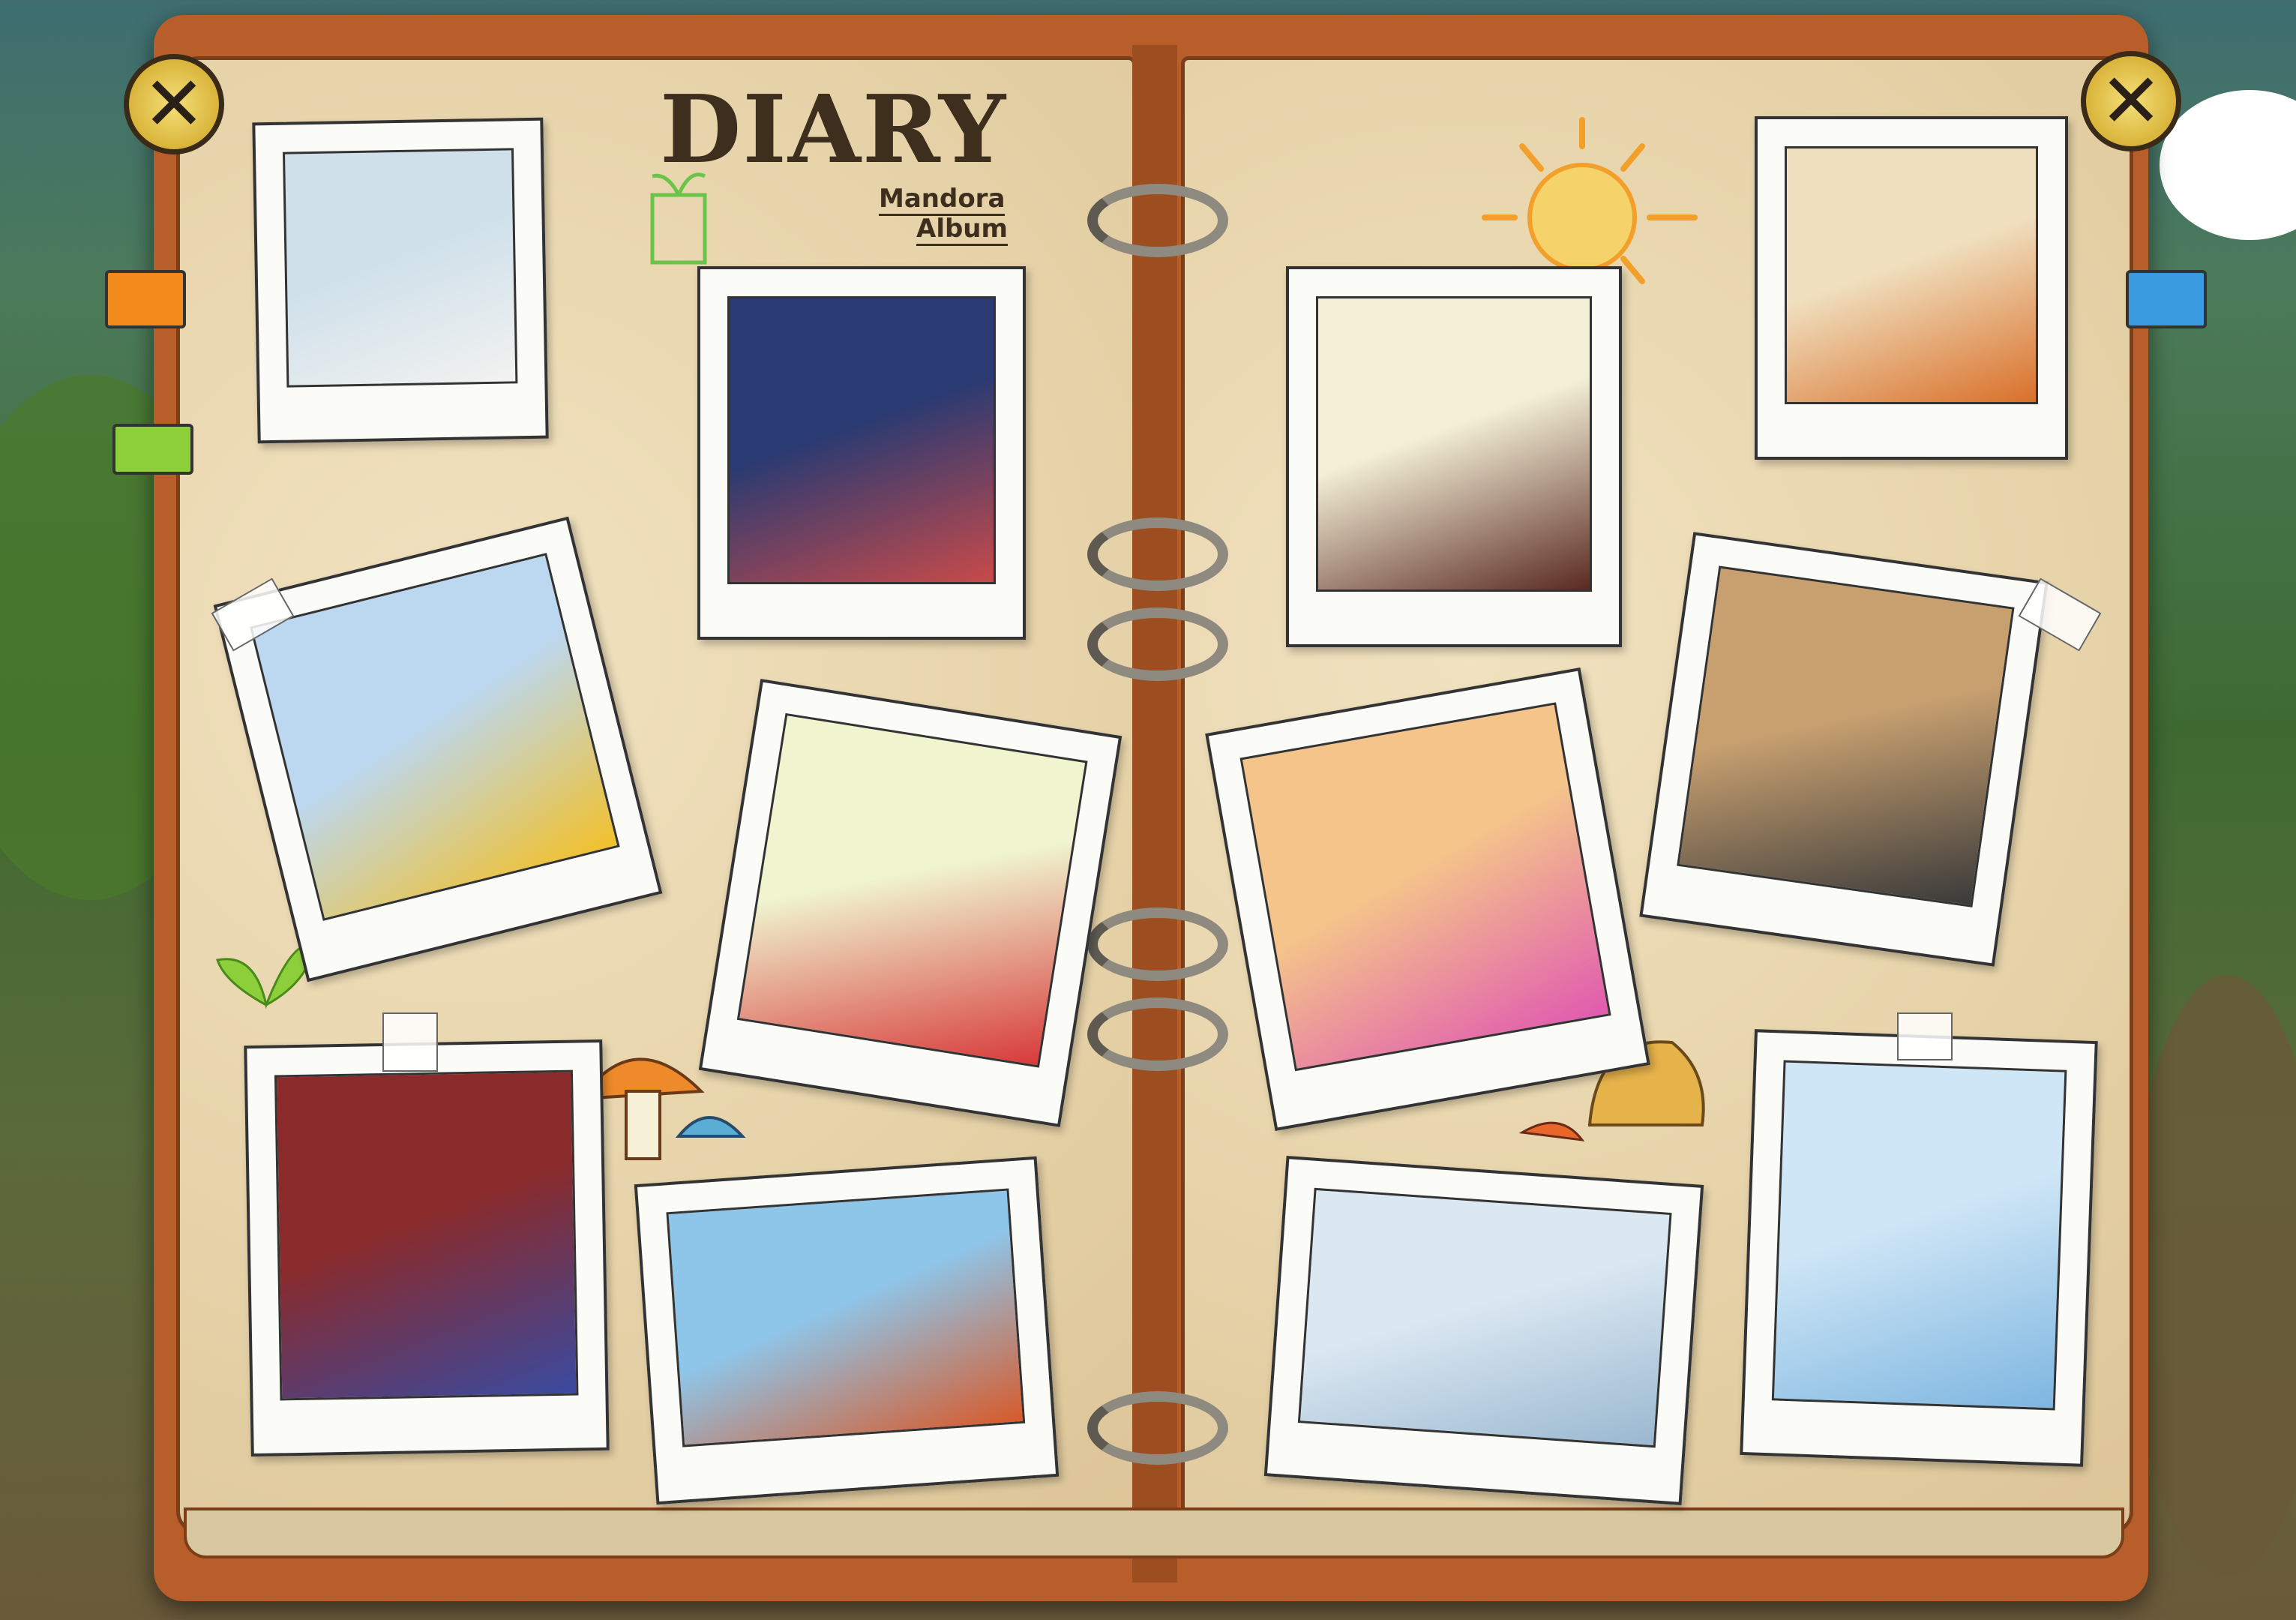 The image size is (2296, 1620). I want to click on album-subtitle-line2: Album, so click(962, 230).